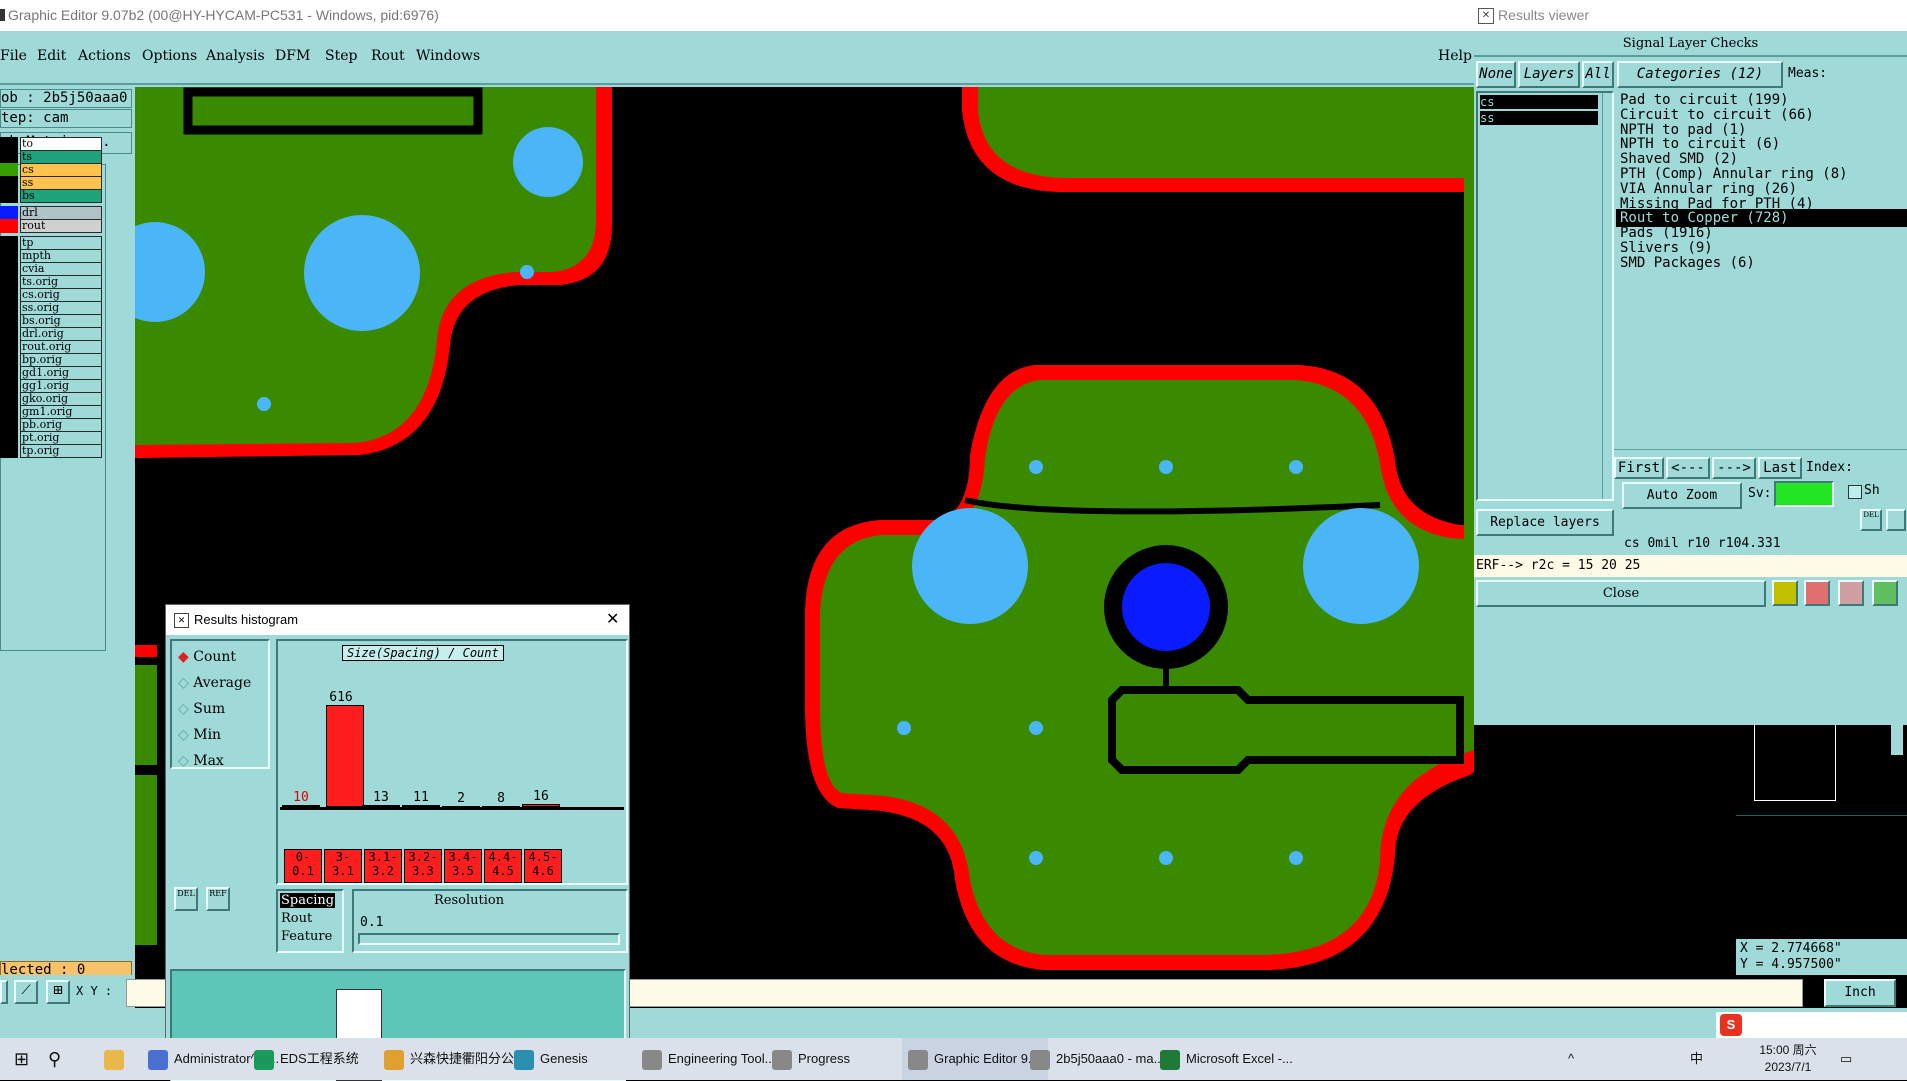 Image resolution: width=1907 pixels, height=1081 pixels. What do you see at coordinates (61, 308) in the screenshot?
I see `layer-item-ss-orig: ss.orig` at bounding box center [61, 308].